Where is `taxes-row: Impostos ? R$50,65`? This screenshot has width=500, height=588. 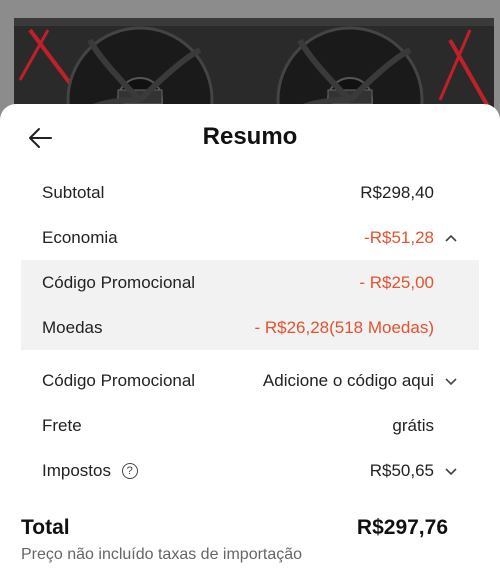
taxes-row: Impostos ? R$50,65 is located at coordinates (250, 470).